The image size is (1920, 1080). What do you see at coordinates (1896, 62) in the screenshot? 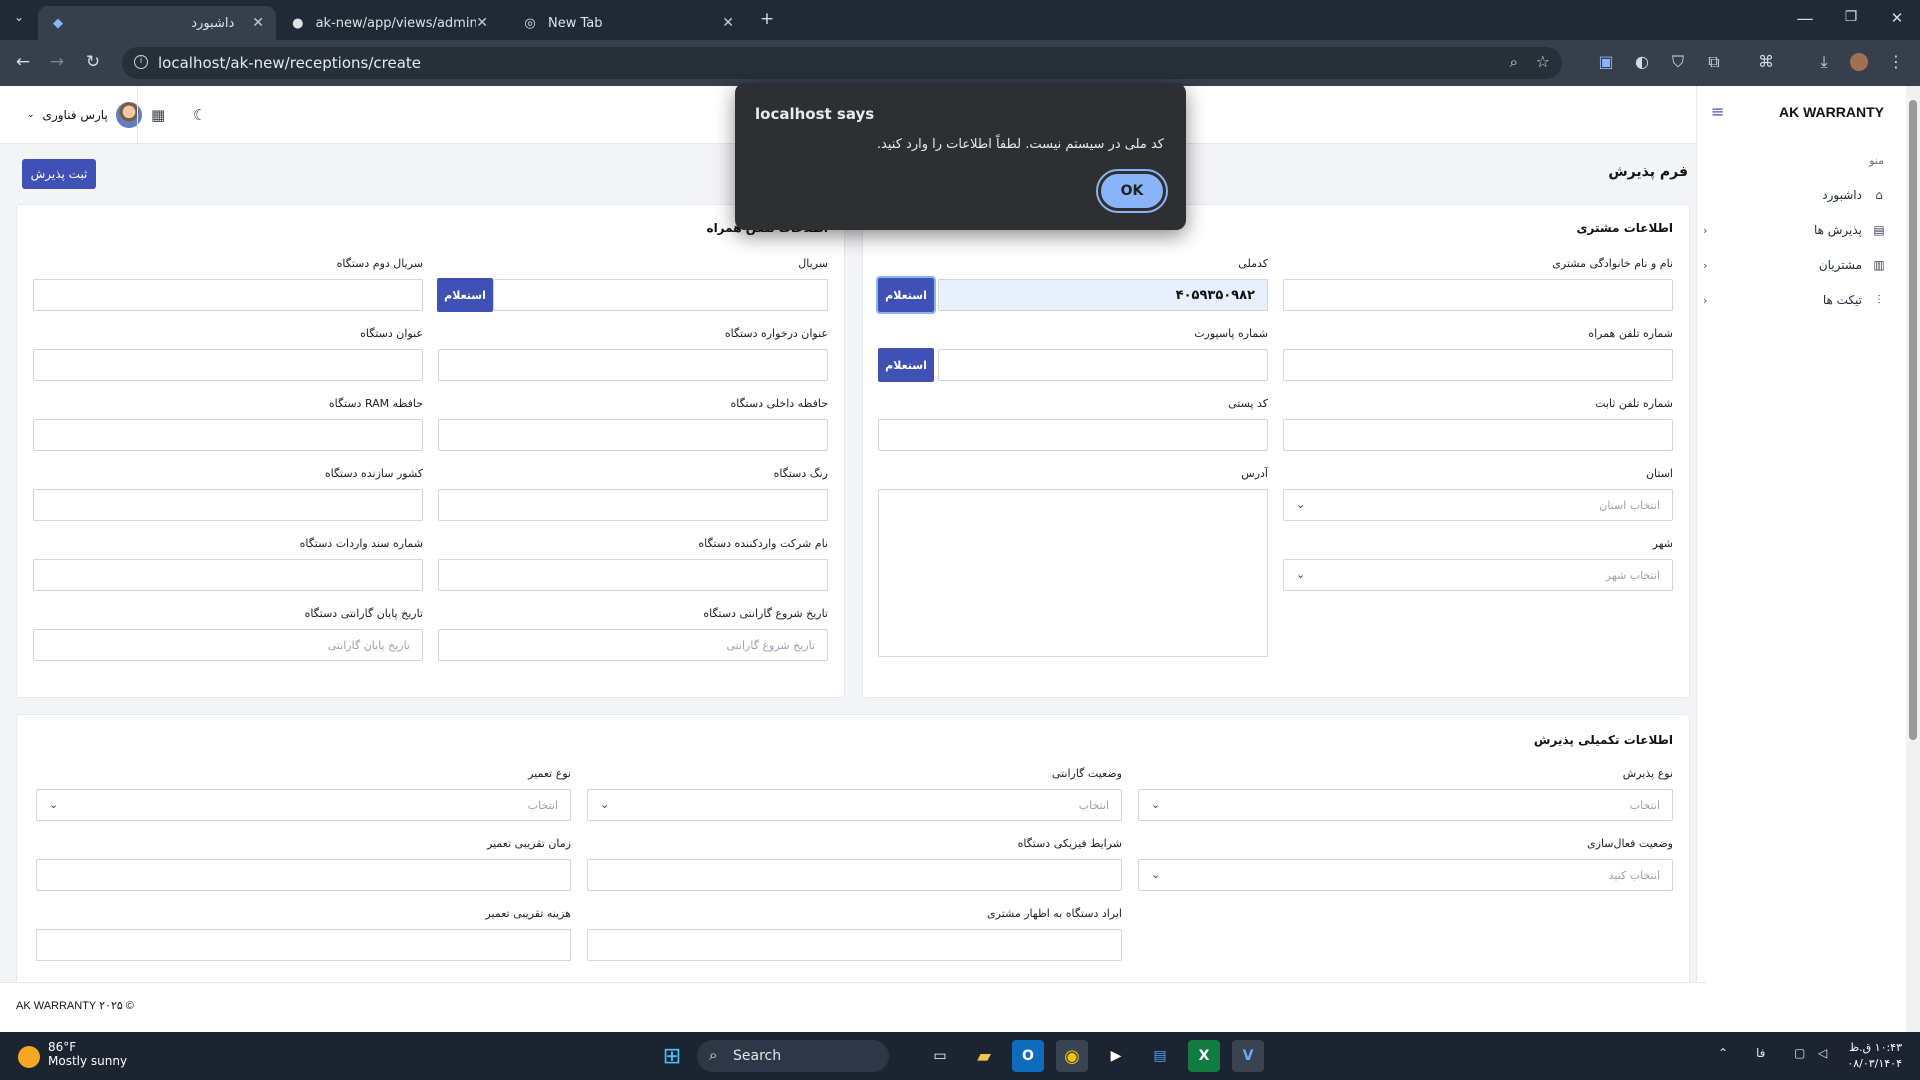
I see `menu-kebab-icon: ⋮` at bounding box center [1896, 62].